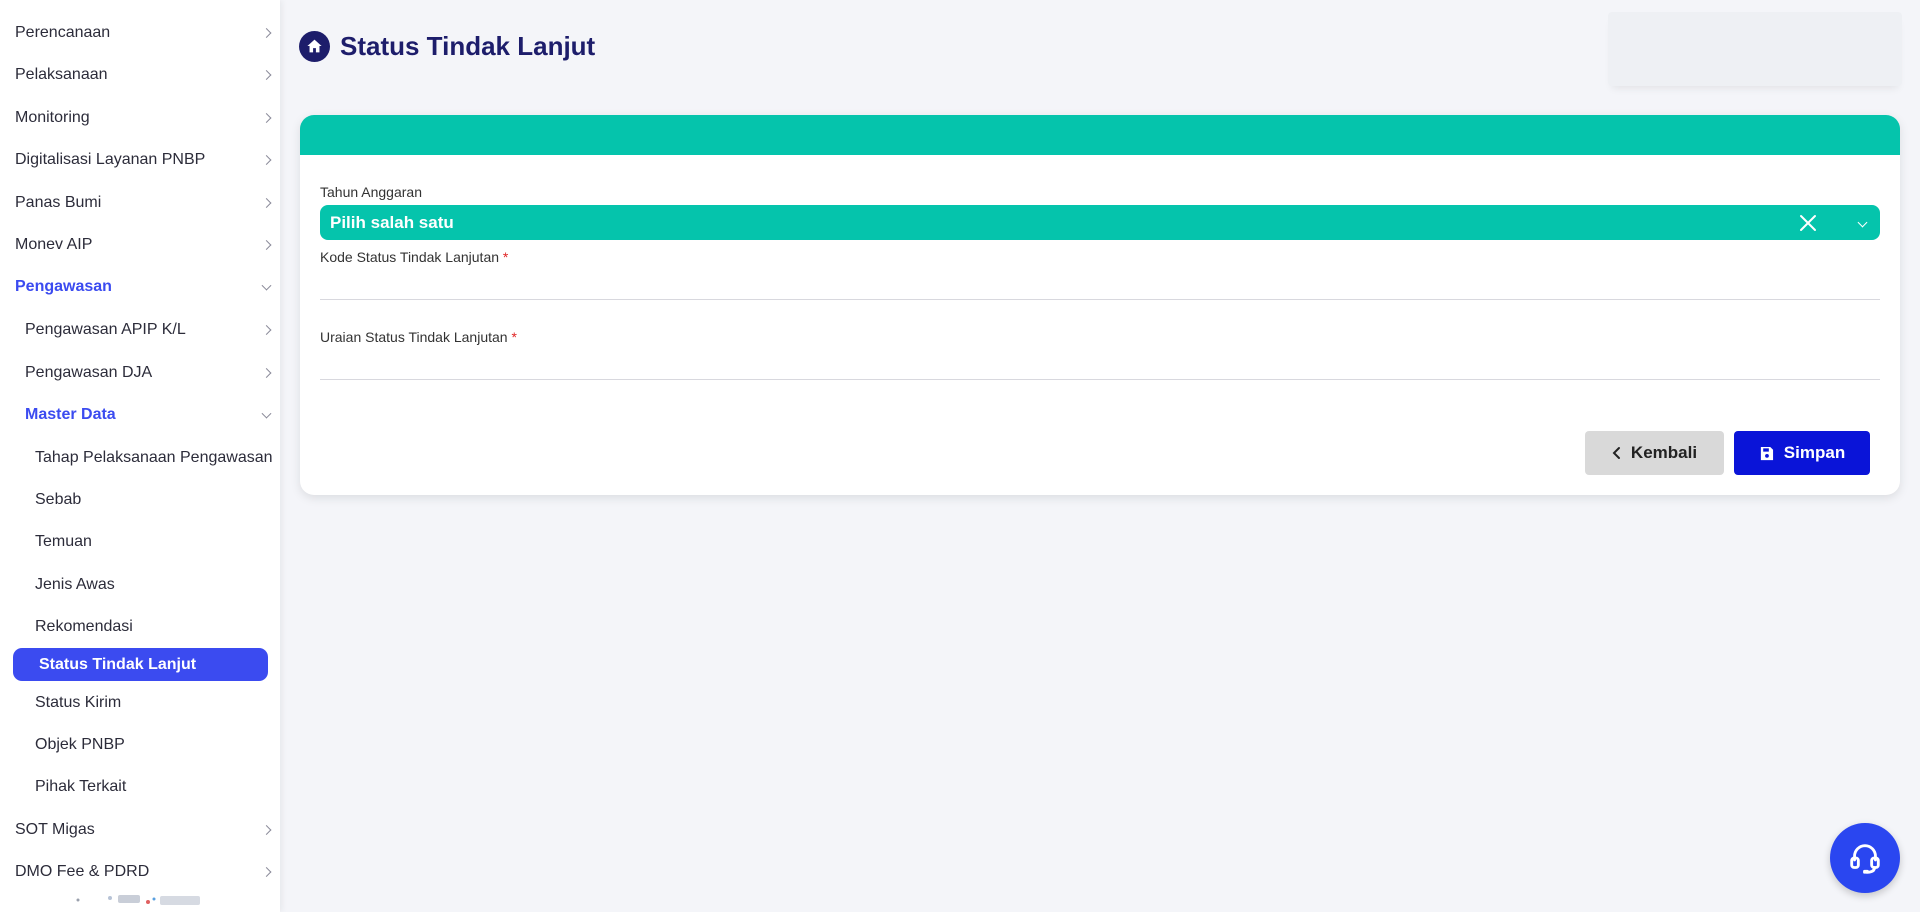  I want to click on sidebar-item-label: Monev AIP, so click(54, 244).